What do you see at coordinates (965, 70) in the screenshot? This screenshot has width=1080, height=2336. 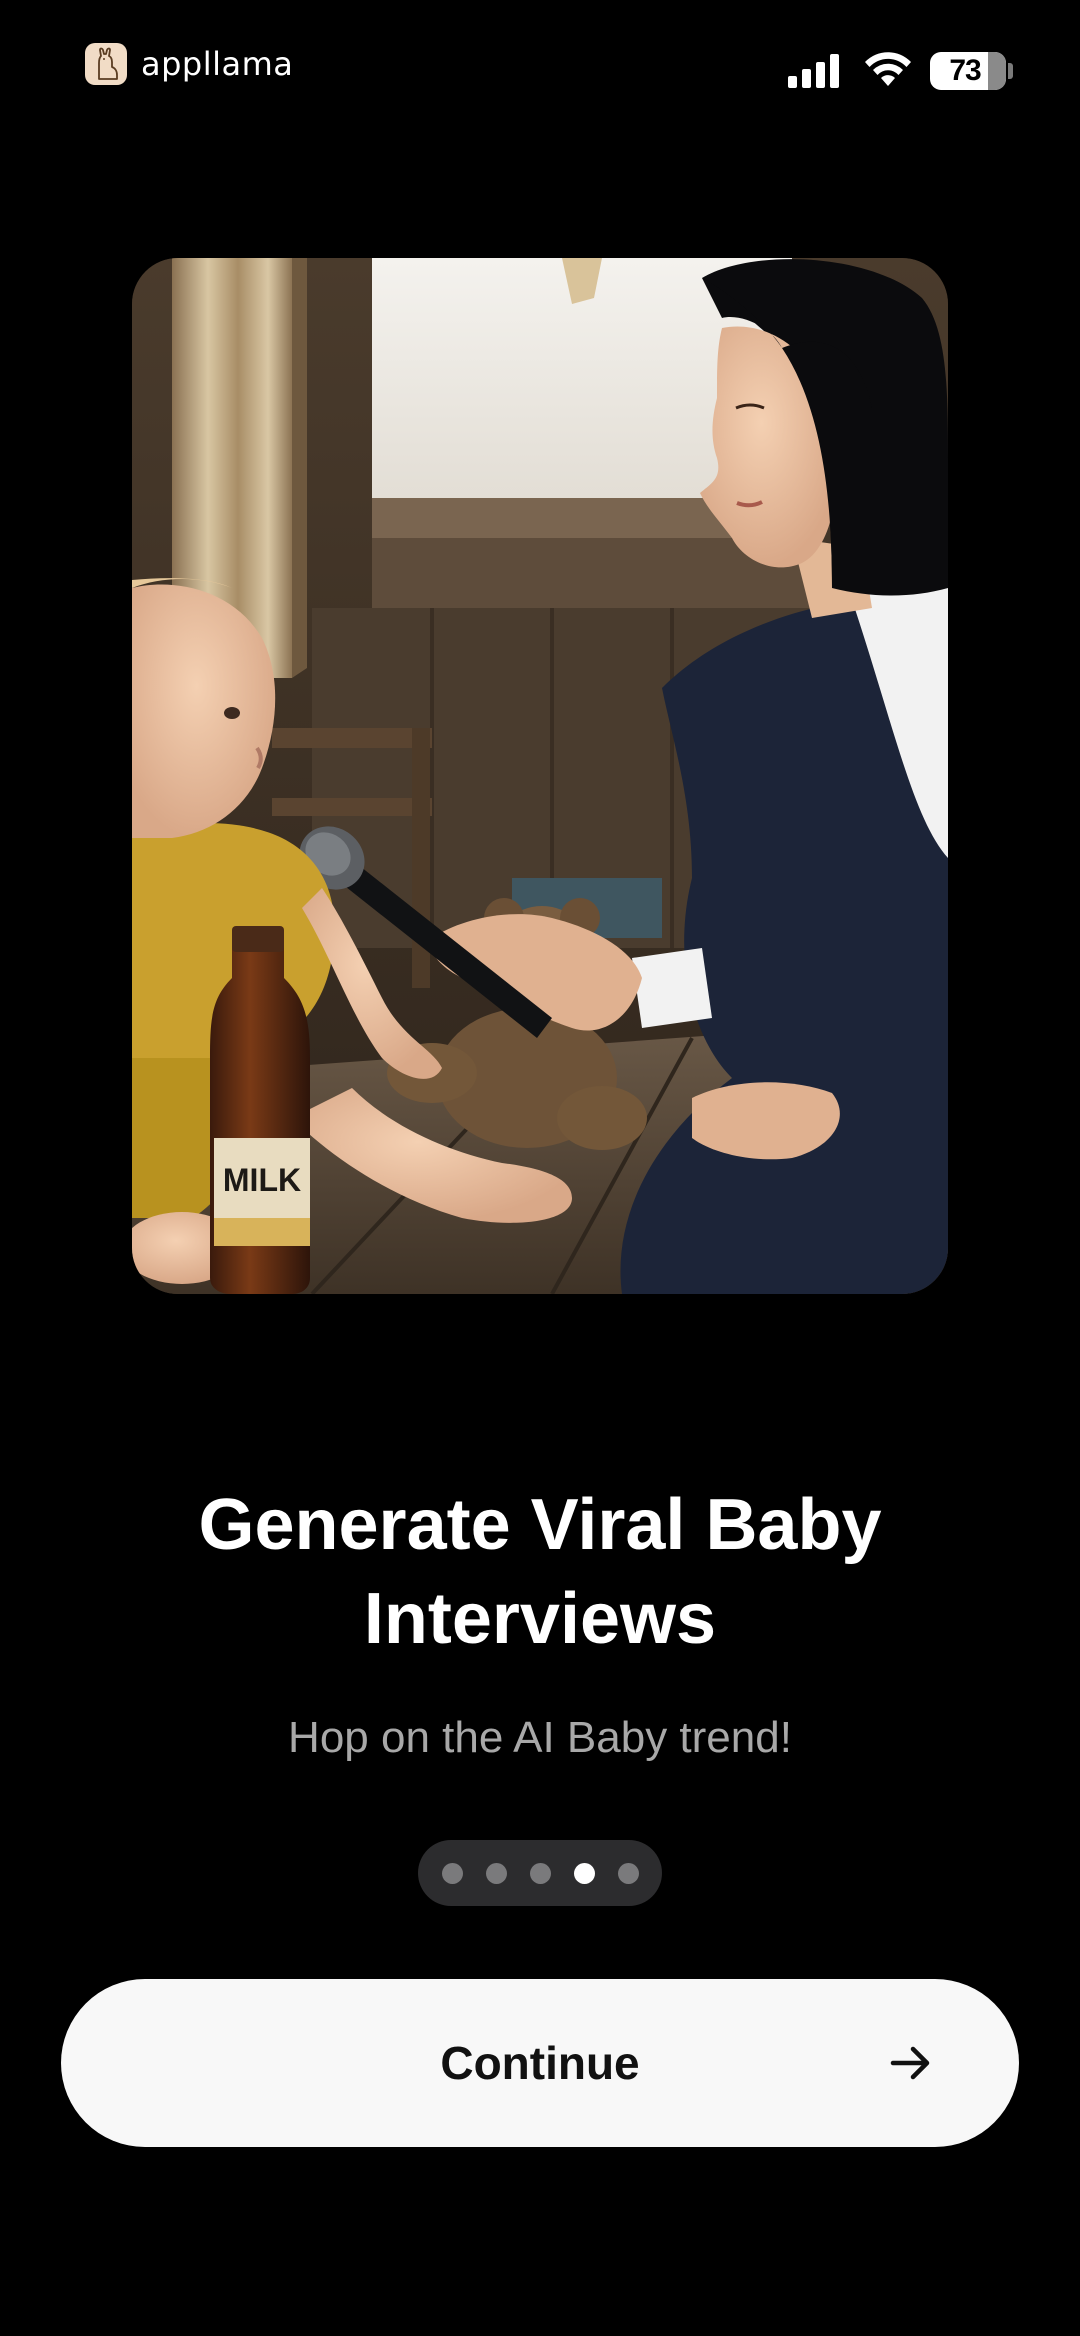 I see `battery-level: 73` at bounding box center [965, 70].